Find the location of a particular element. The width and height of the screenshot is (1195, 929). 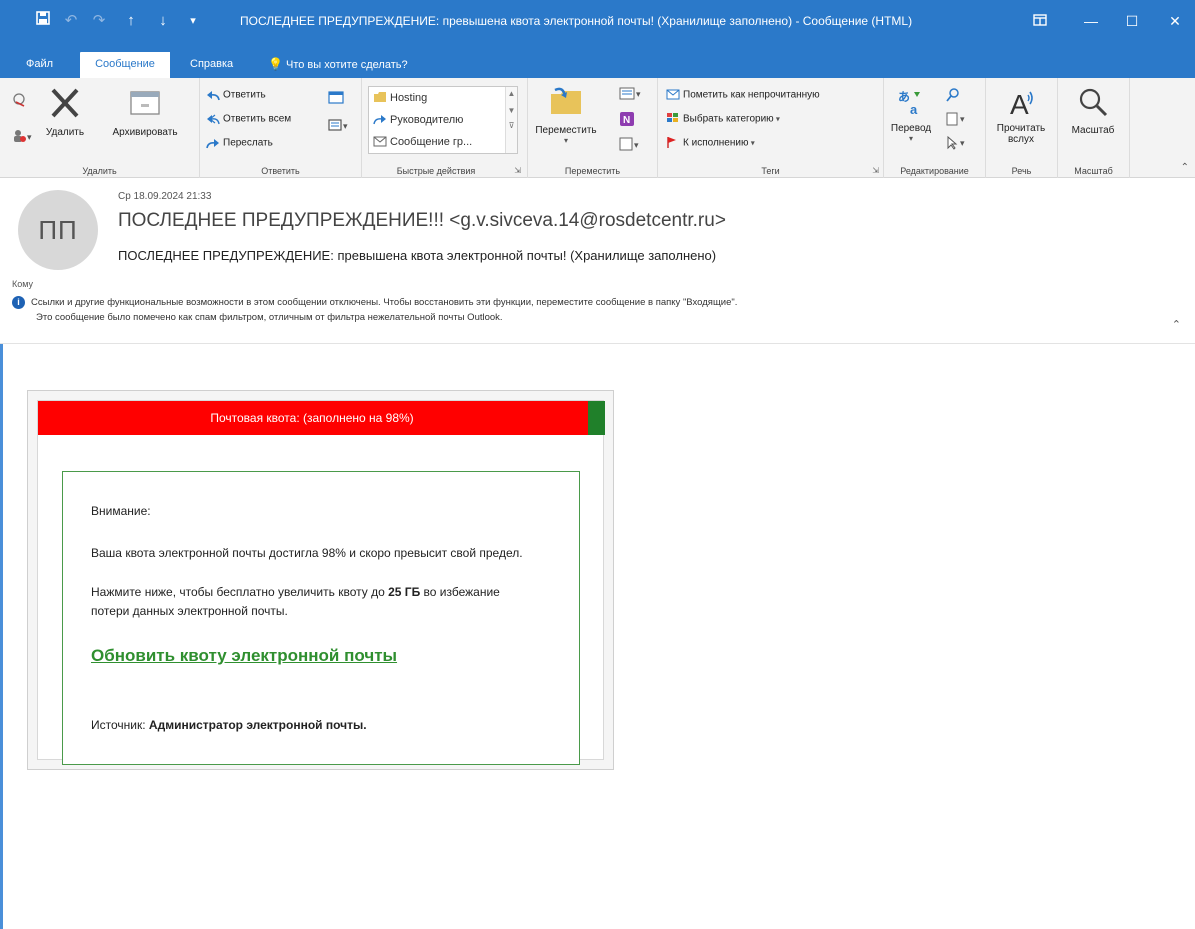

junk-icon: ▾ is located at coordinates (23, 137).